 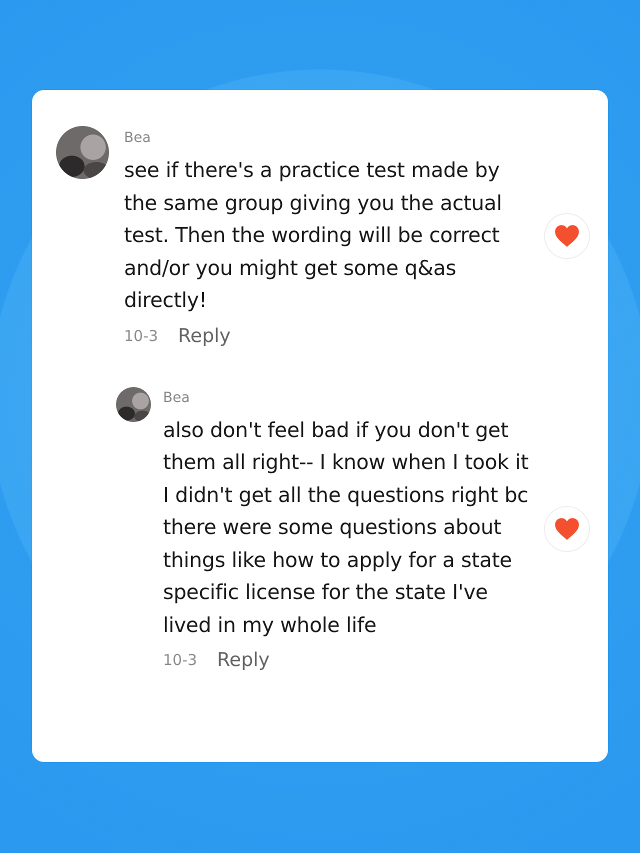 What do you see at coordinates (346, 527) in the screenshot?
I see `comment-text: also don't feel bad if you don't get them all right-- I know when I took it I didn't get all the questions right bc there were some questions about things like how to apply for a state specific license for the state I've lived in my whole life` at bounding box center [346, 527].